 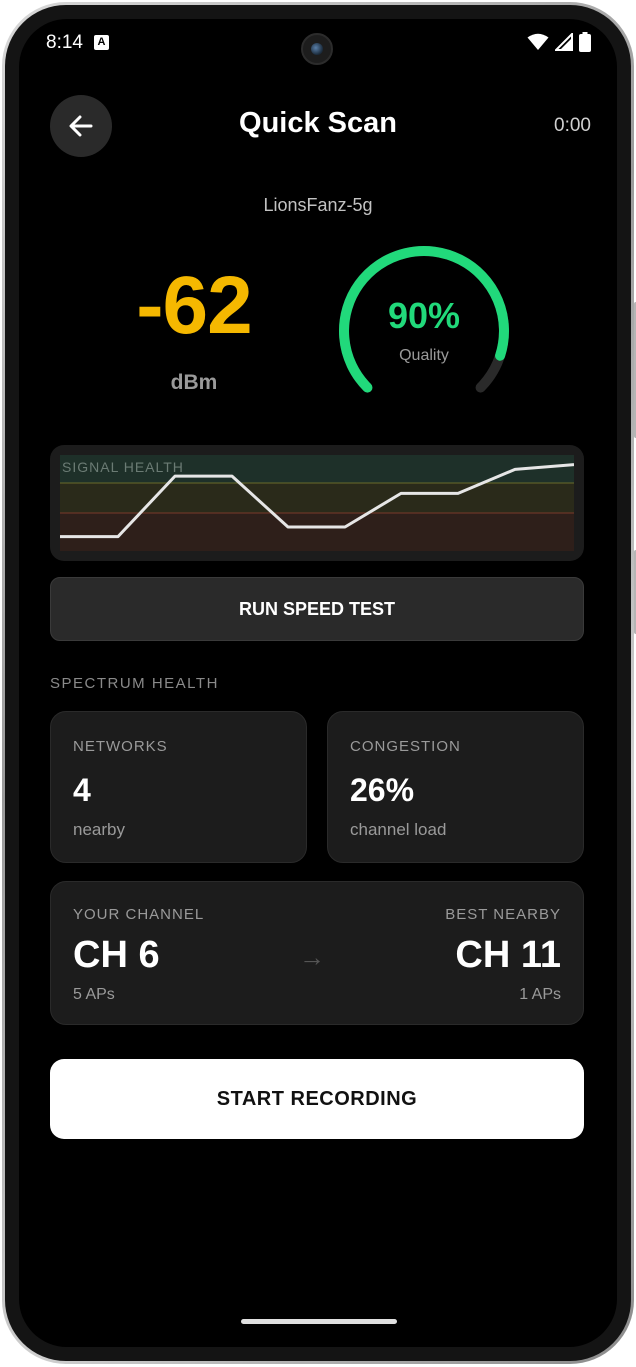 I want to click on networks-label: NETWORKS, so click(x=120, y=746).